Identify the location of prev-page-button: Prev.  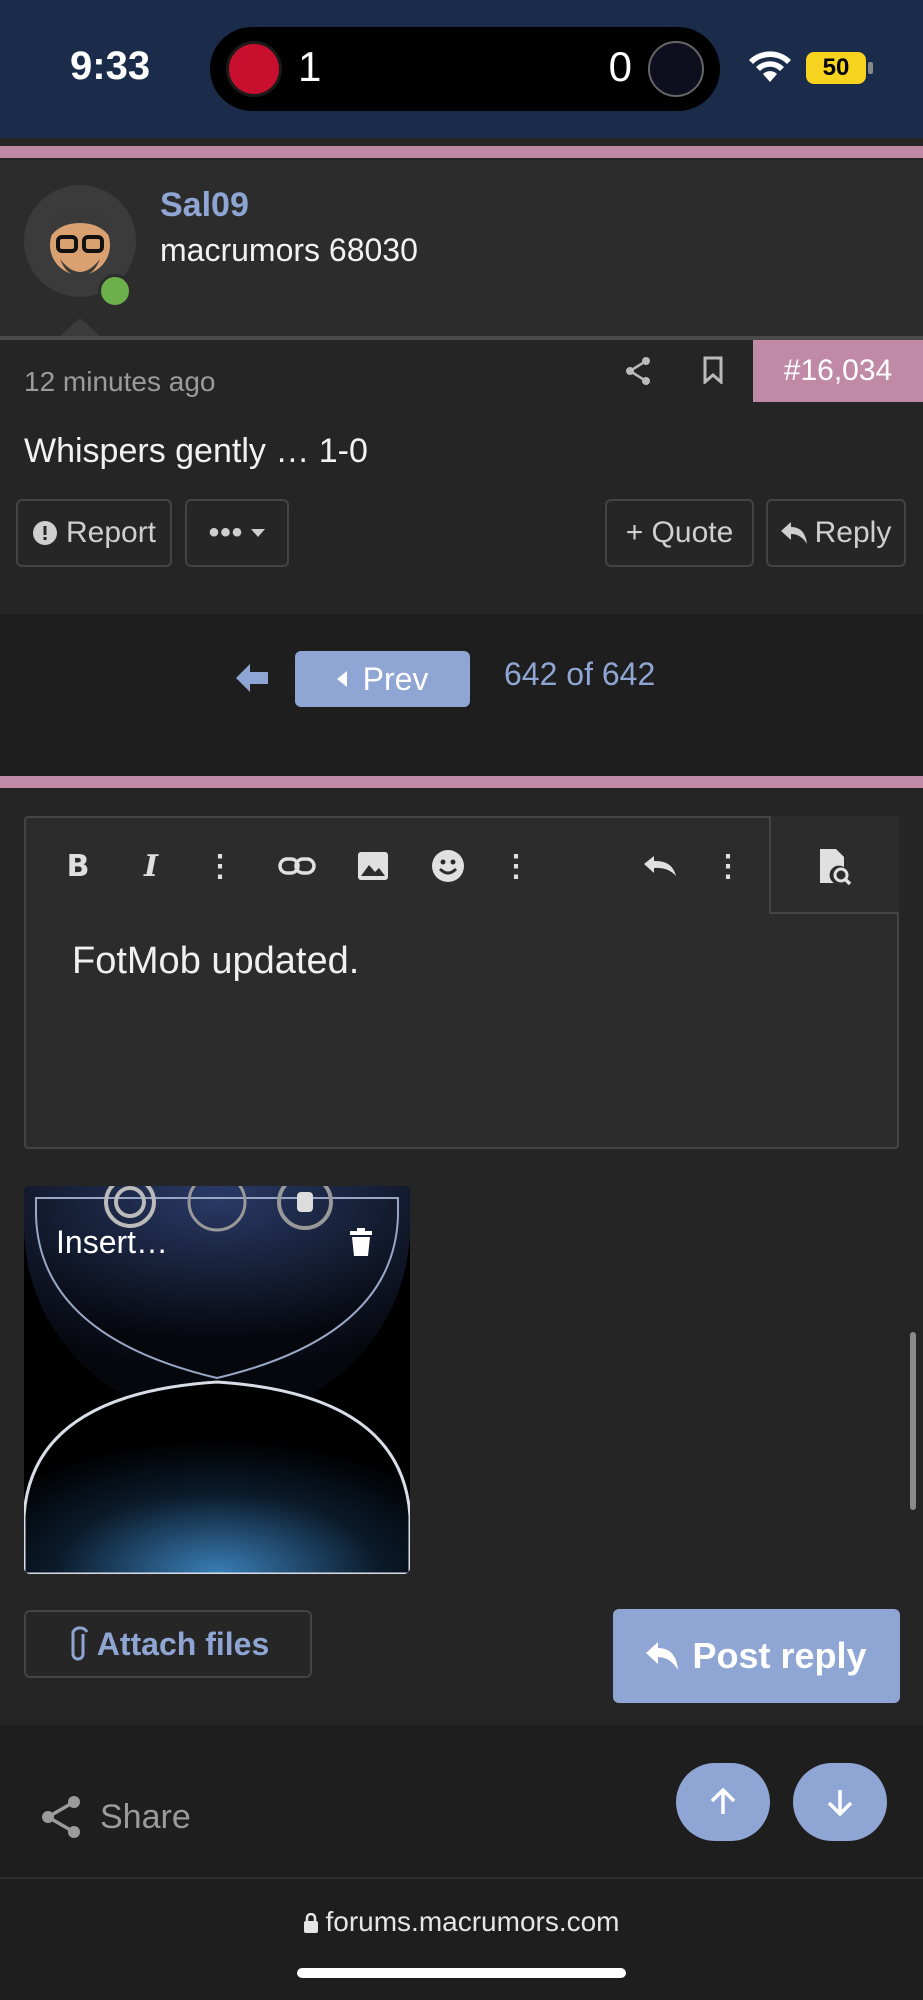
(382, 679).